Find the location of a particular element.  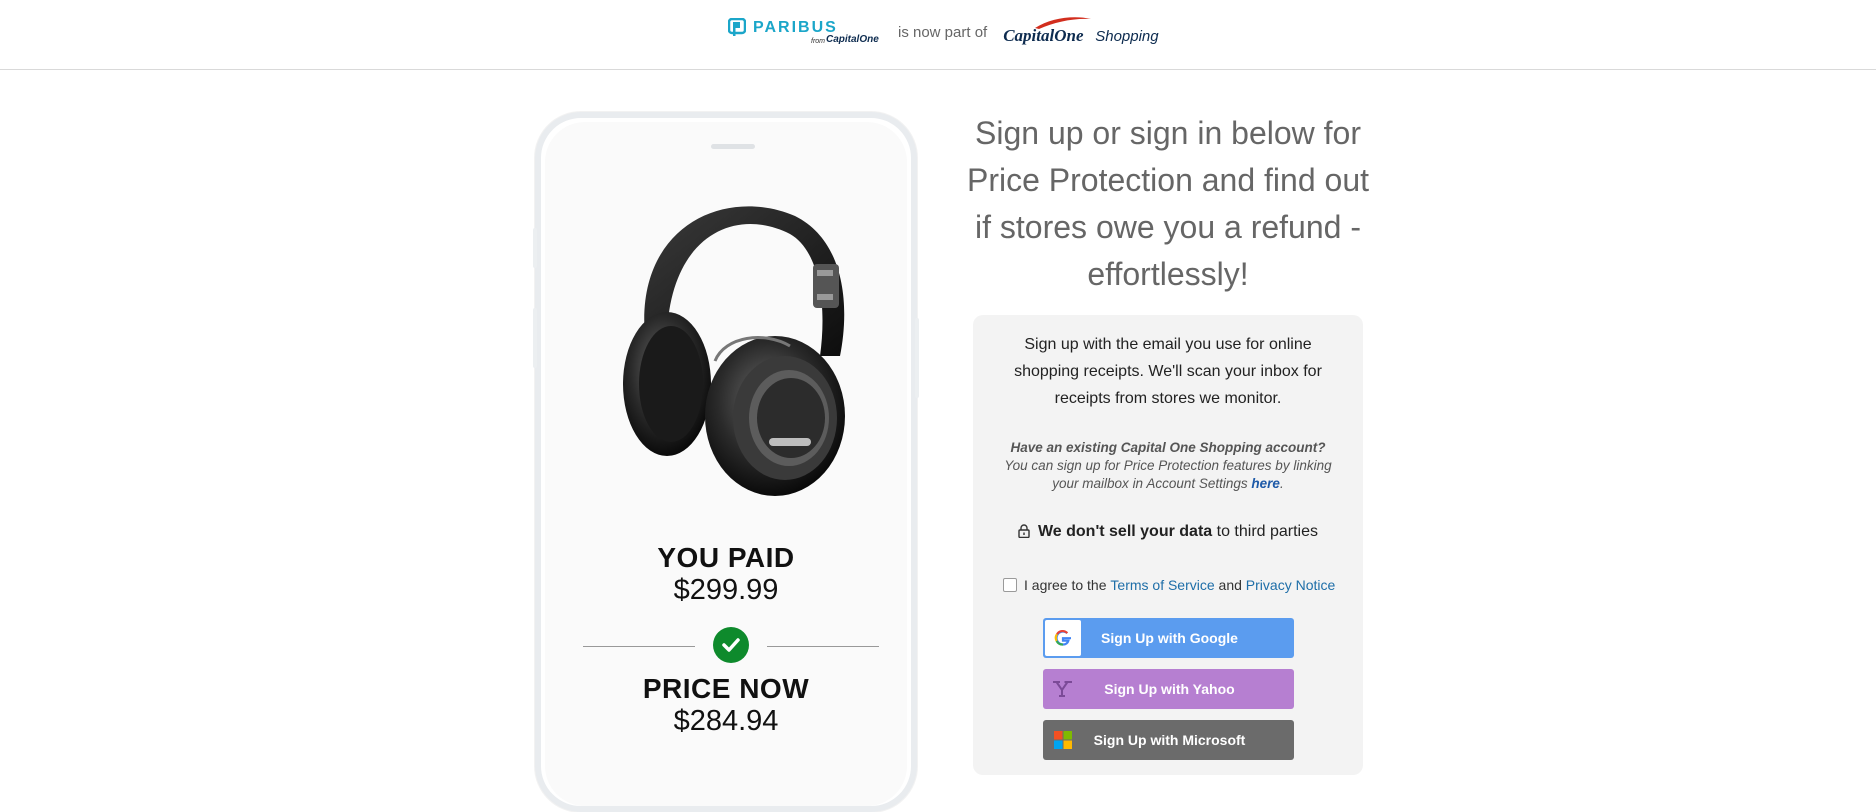

microsoft-signup-label: Sign Up with Microsoft is located at coordinates (1169, 740).